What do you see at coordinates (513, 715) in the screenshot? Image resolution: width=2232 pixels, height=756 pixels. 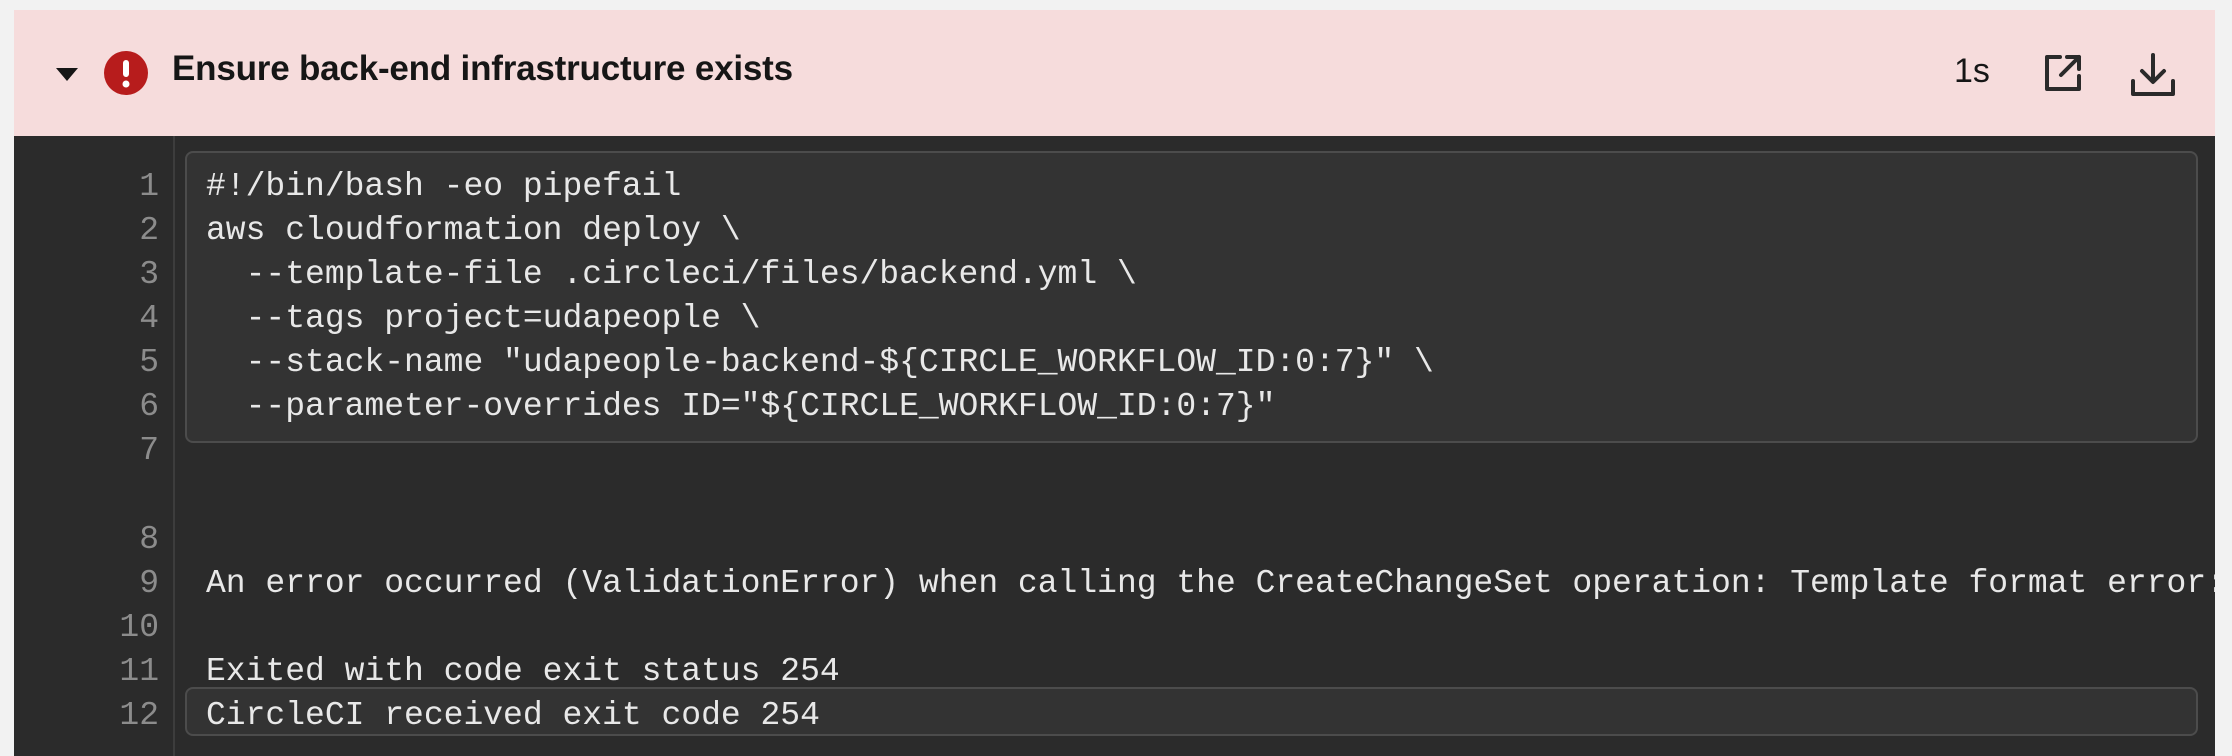 I see `code-line: CircleCI received exit code 254` at bounding box center [513, 715].